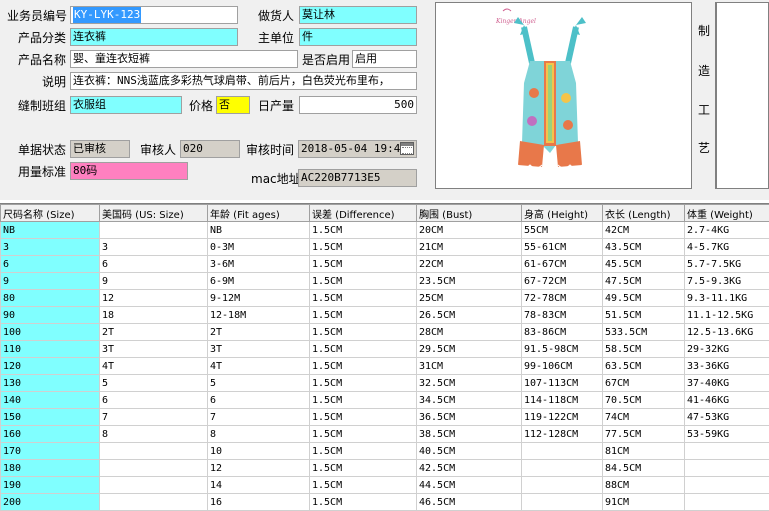 The image size is (769, 511). I want to click on table-cell: 51.5CM, so click(644, 315).